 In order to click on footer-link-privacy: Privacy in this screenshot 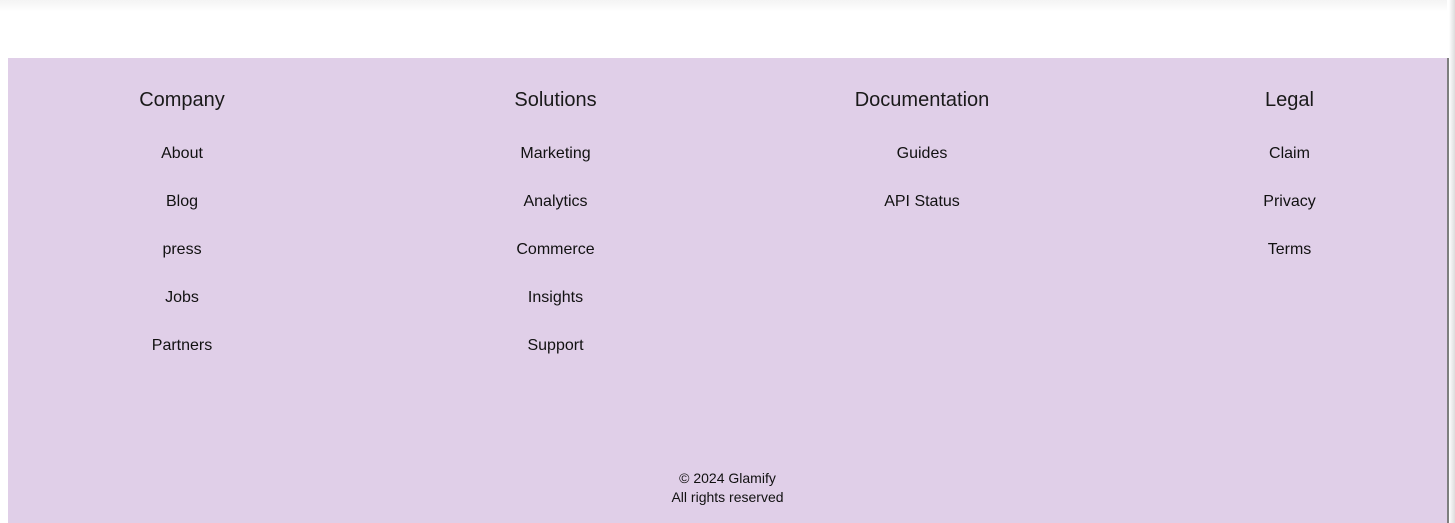, I will do `click(1289, 216)`.